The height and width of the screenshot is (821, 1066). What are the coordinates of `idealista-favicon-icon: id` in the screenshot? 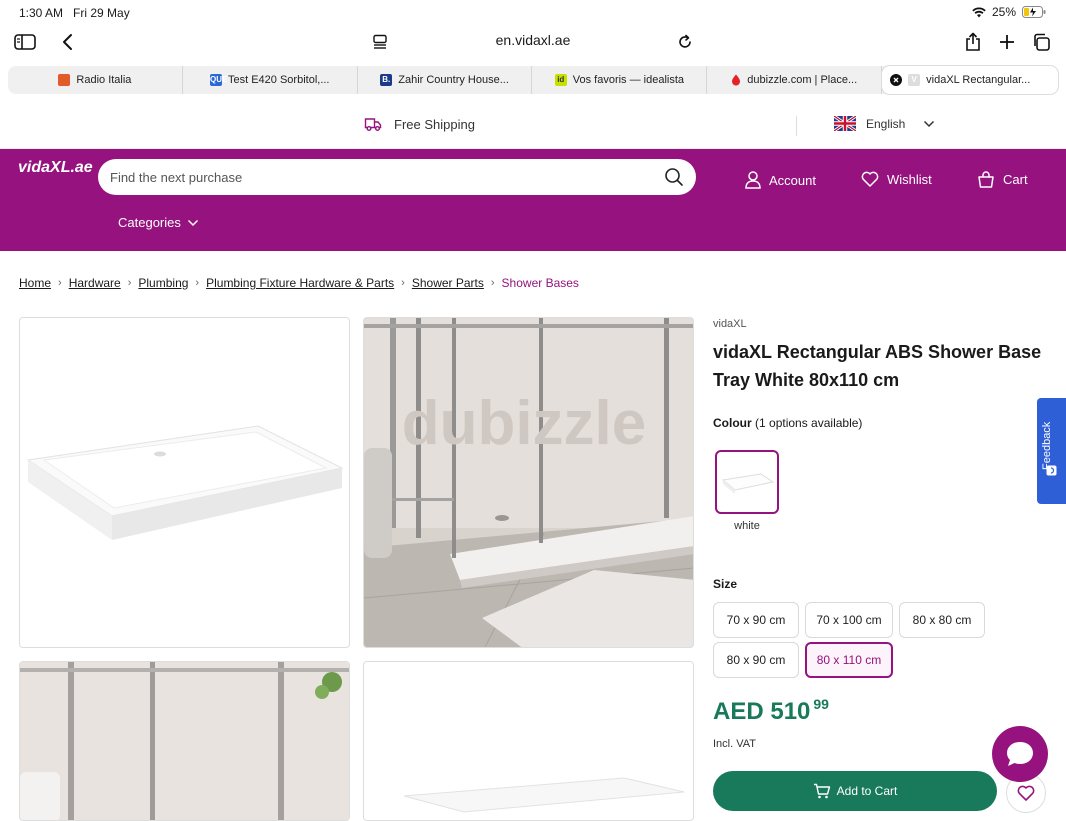 It's located at (560, 80).